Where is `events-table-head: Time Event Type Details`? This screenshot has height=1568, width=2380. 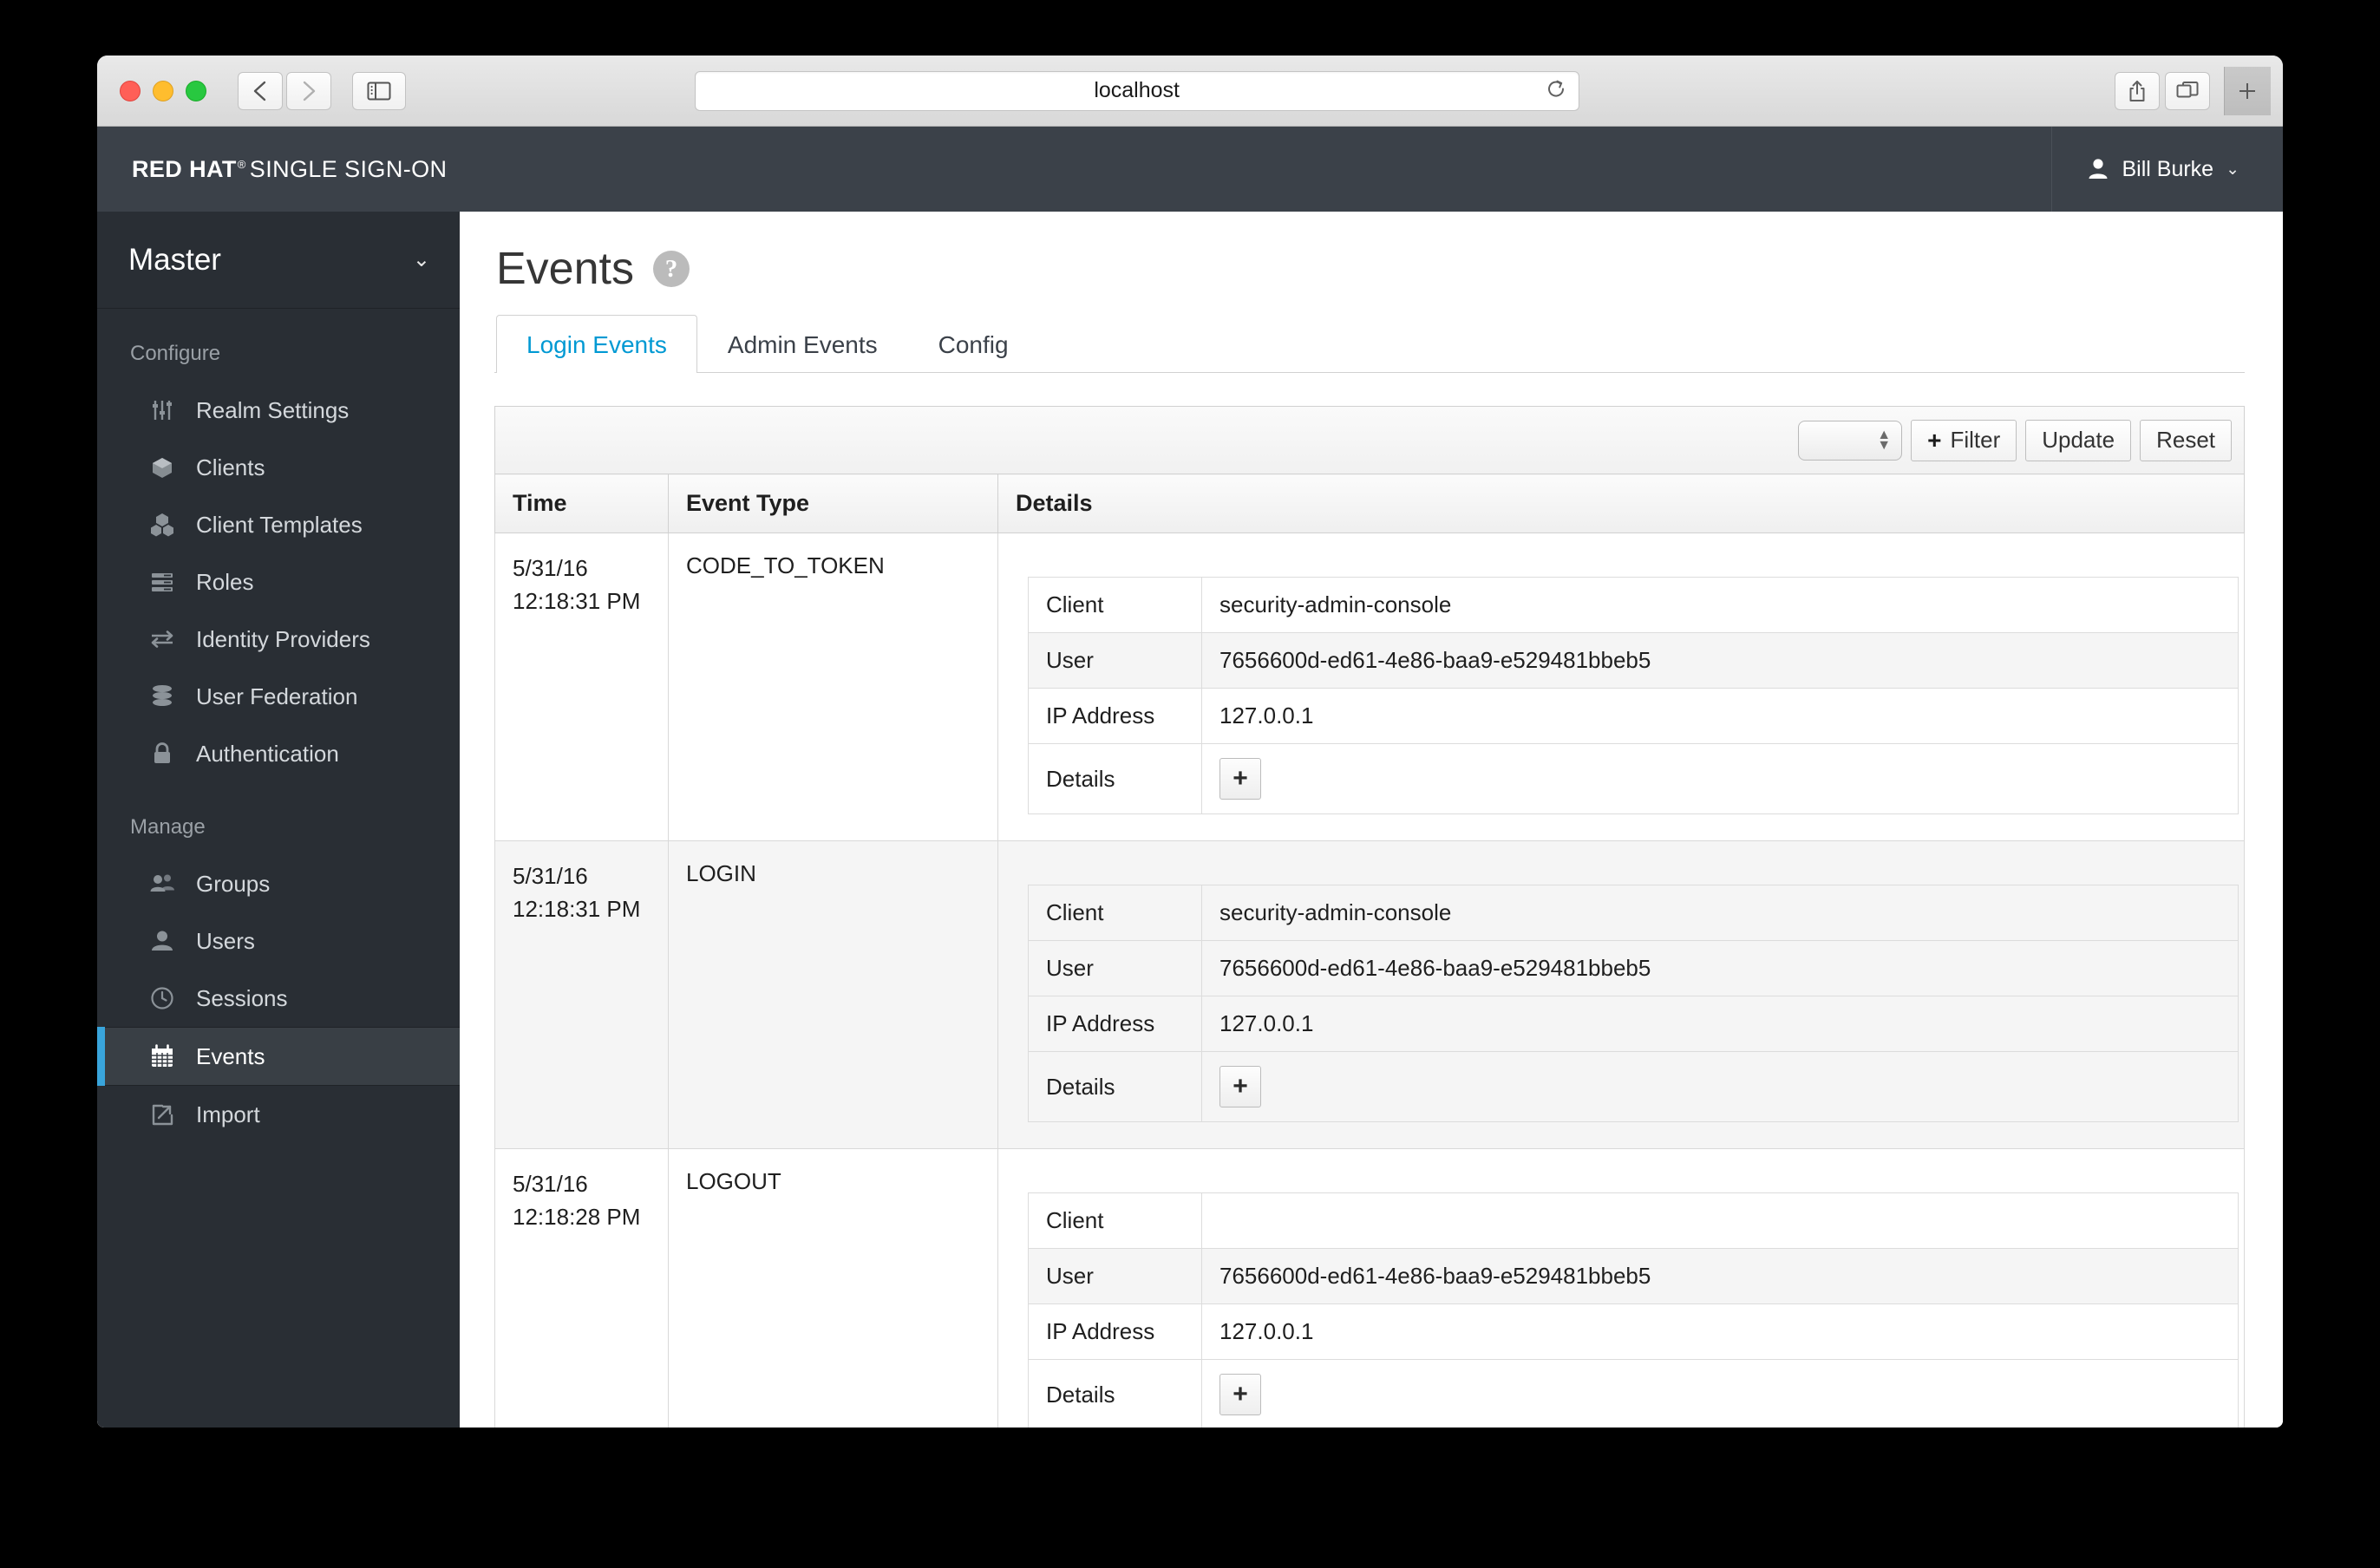
events-table-head: Time Event Type Details is located at coordinates (1369, 504).